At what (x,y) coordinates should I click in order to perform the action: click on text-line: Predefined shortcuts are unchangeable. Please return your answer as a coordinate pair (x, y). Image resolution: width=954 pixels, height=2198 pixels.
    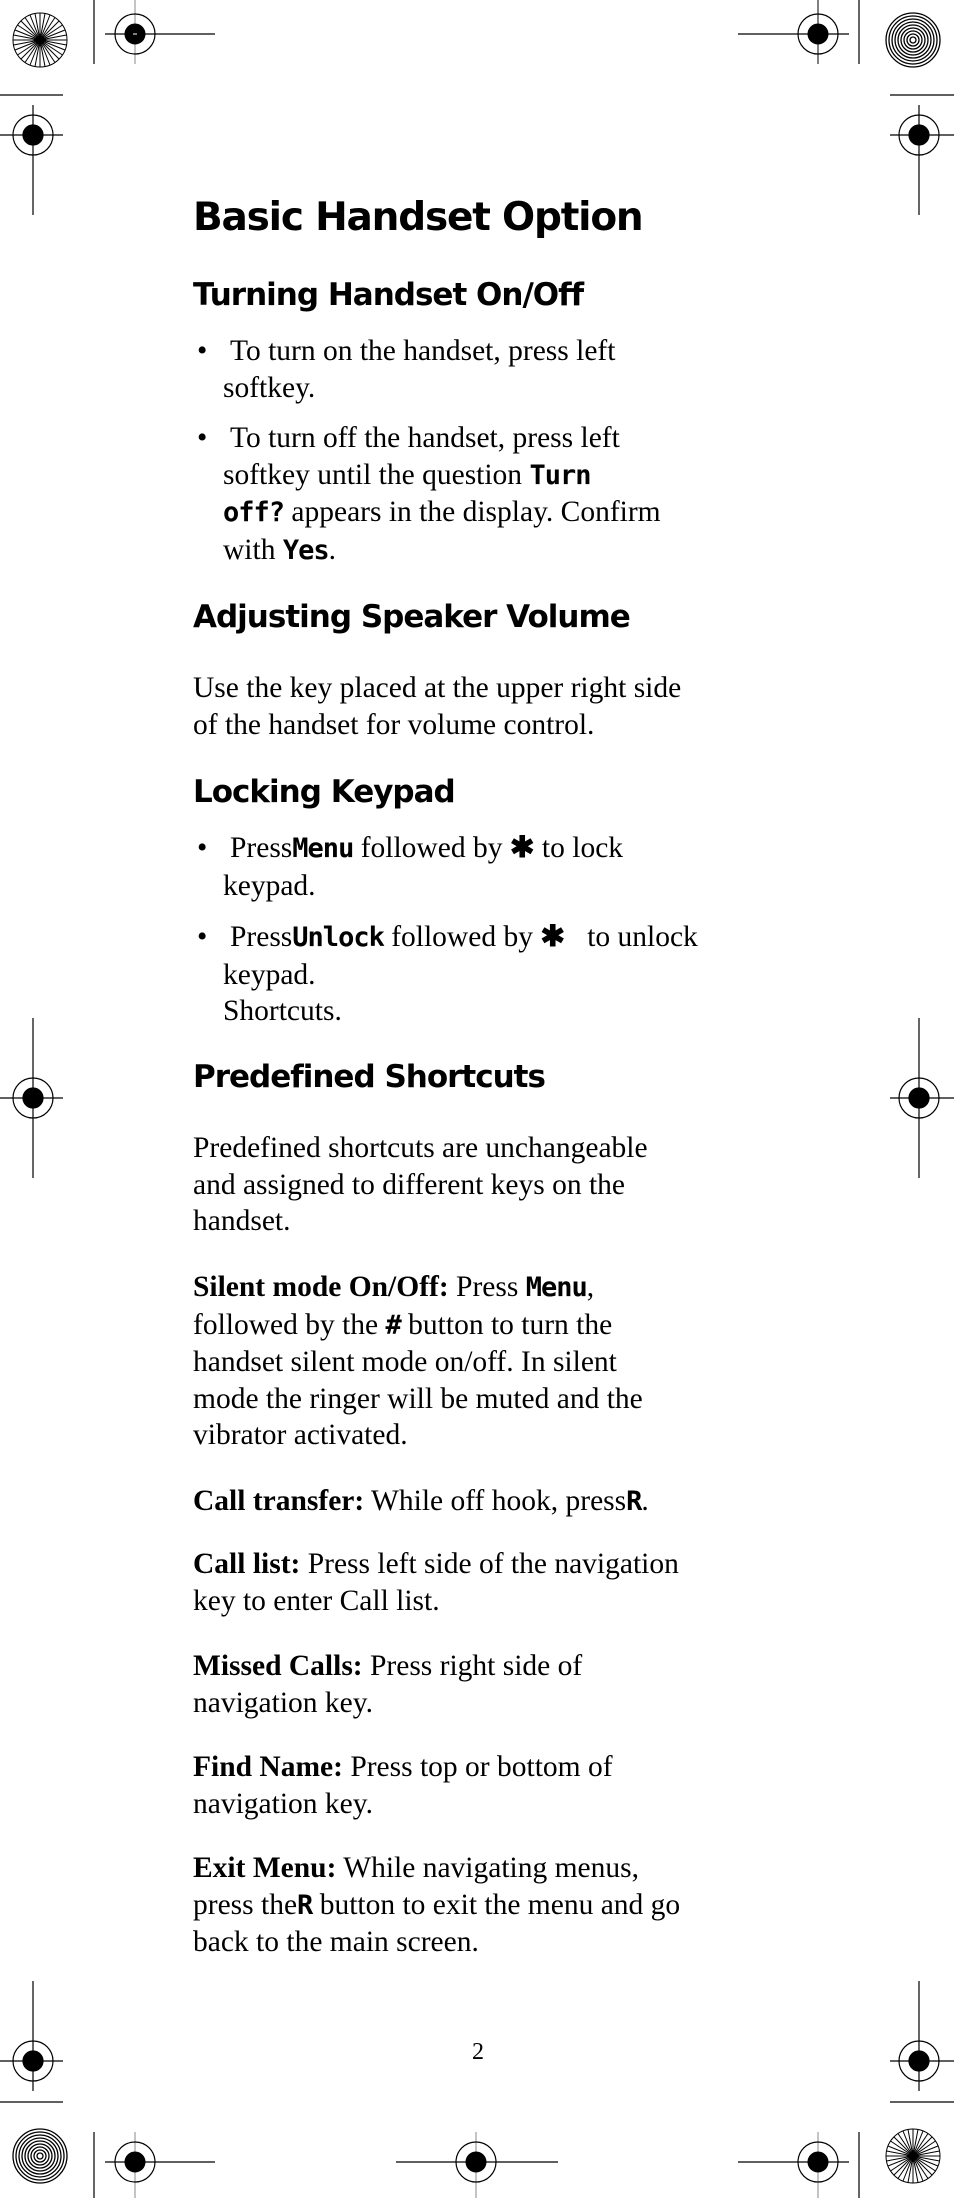
    Looking at the image, I should click on (420, 1148).